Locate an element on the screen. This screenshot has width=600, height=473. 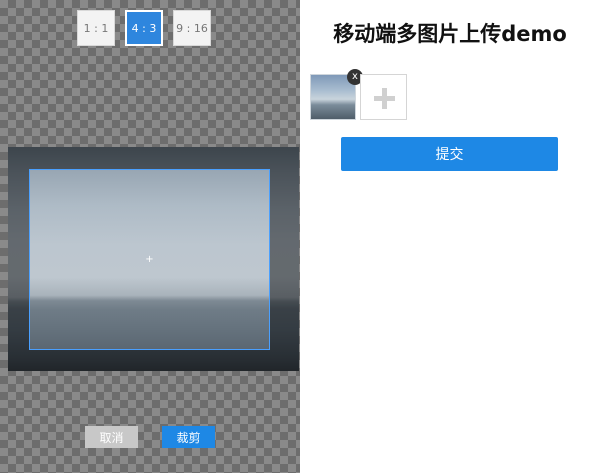
page-title: 移动端多图片上传demo is located at coordinates (450, 34).